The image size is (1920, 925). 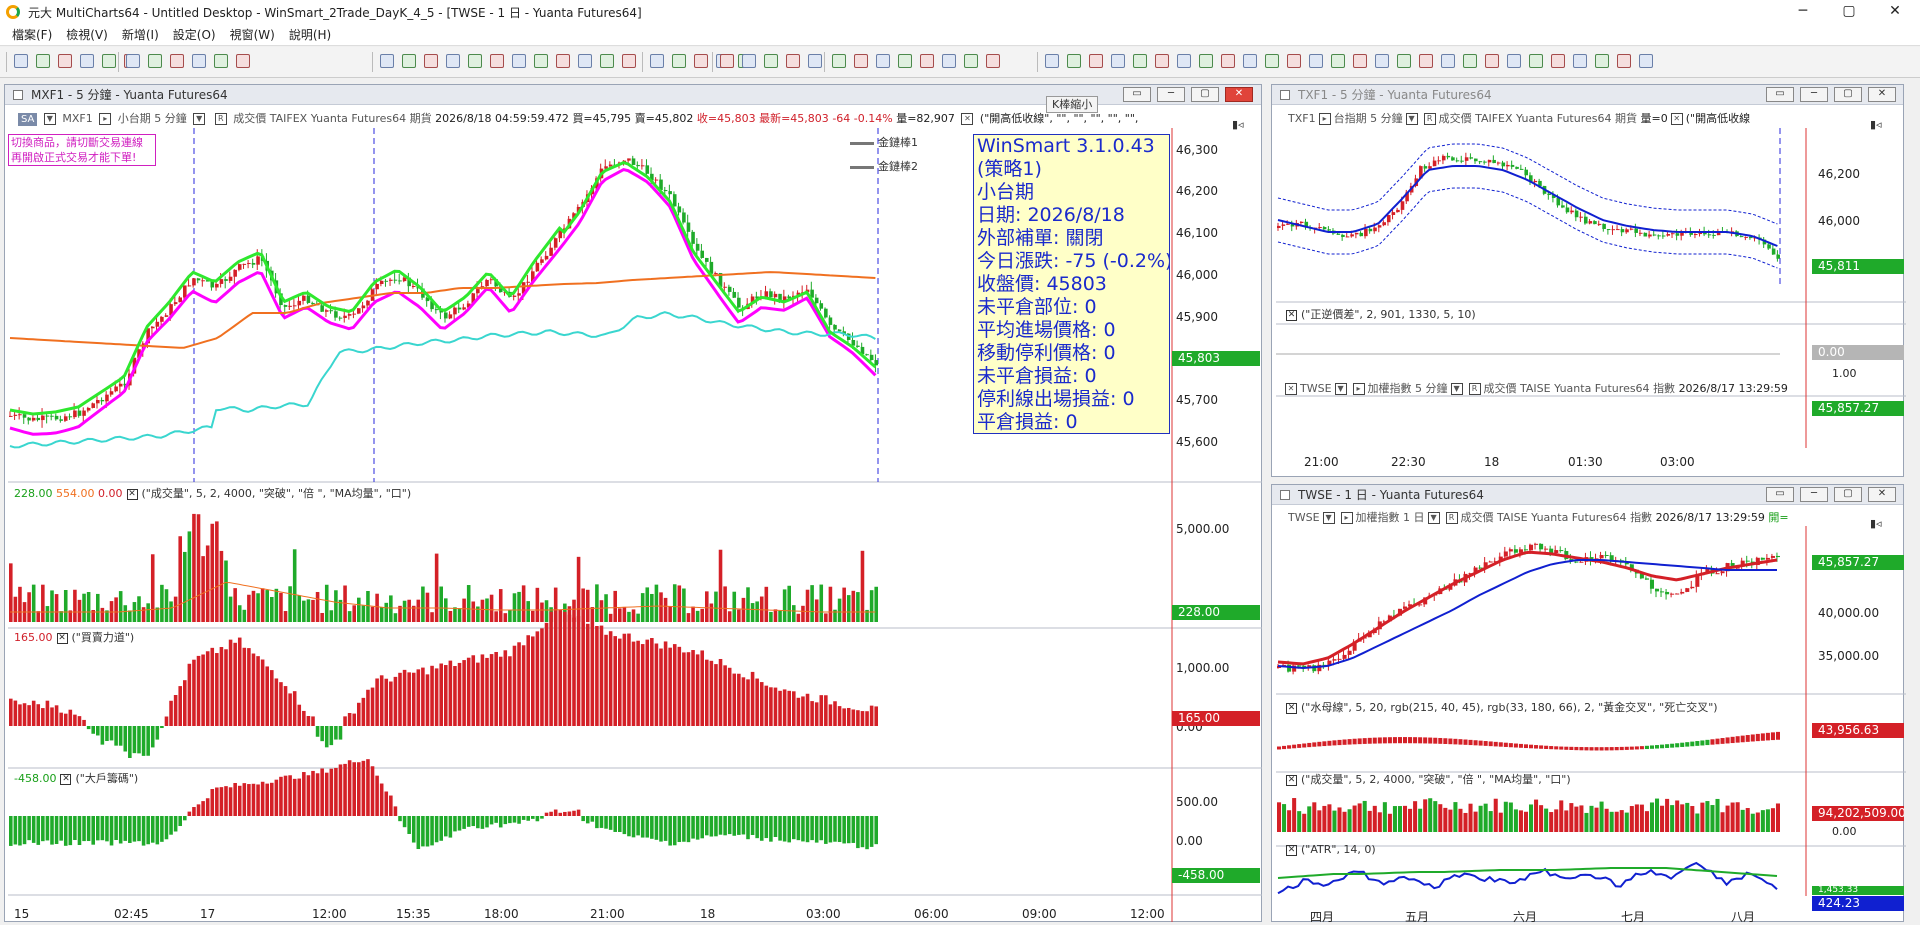 What do you see at coordinates (87, 34) in the screenshot?
I see `menu-view: 檢視(V)` at bounding box center [87, 34].